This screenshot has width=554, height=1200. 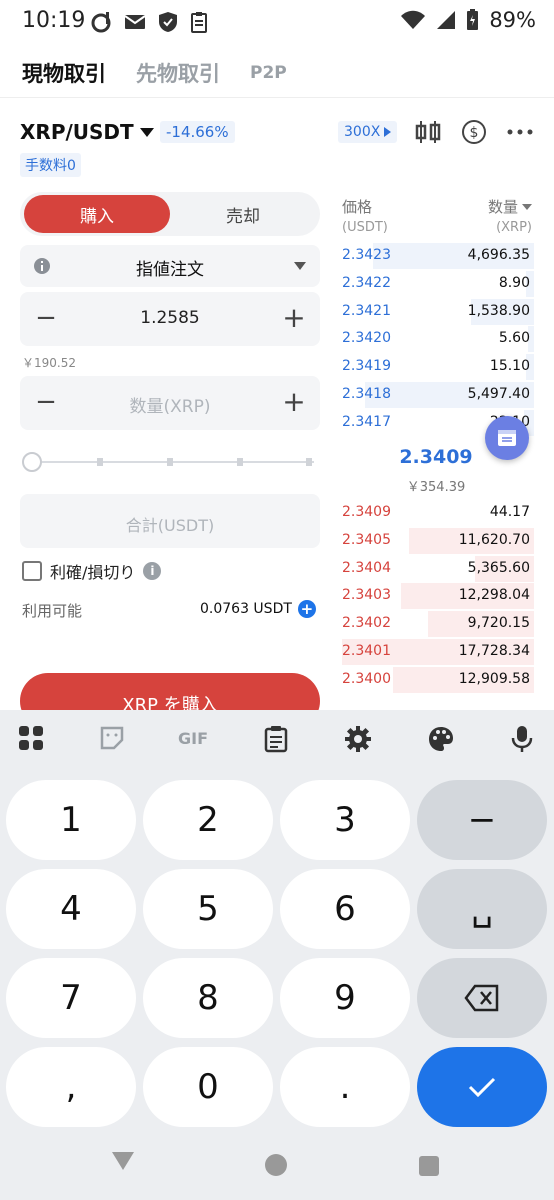 I want to click on tab-p2p: P2P, so click(x=268, y=73).